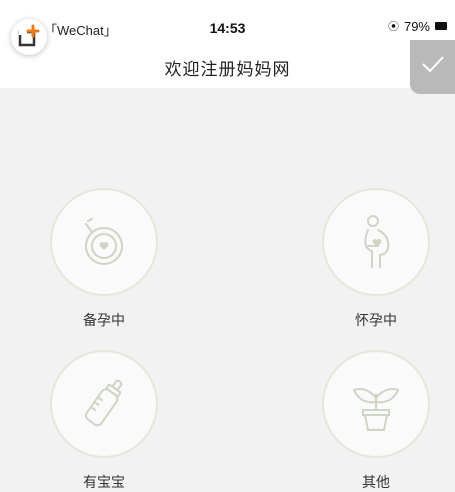  I want to click on confirm-button, so click(432, 67).